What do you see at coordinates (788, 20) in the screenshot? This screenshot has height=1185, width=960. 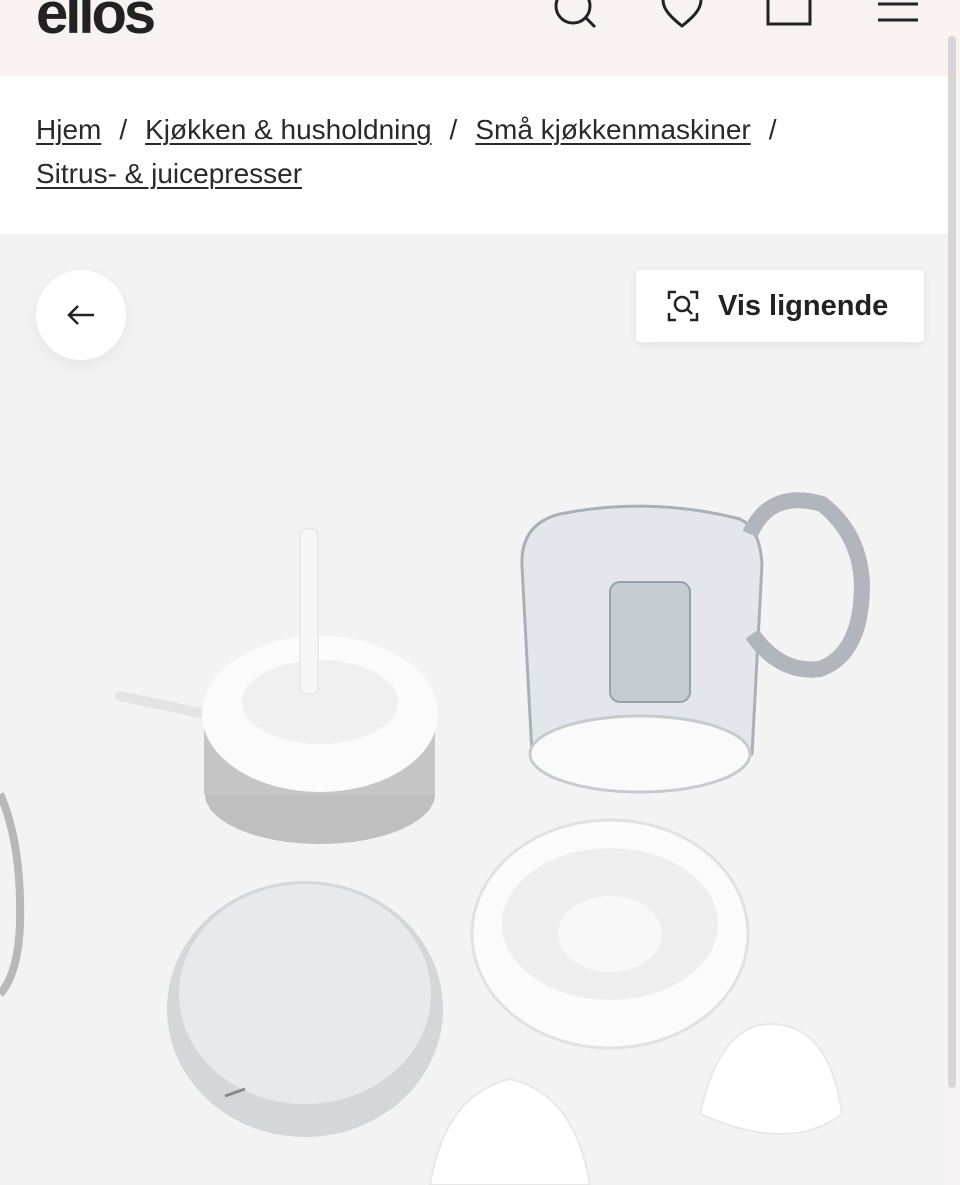 I see `bag-icon` at bounding box center [788, 20].